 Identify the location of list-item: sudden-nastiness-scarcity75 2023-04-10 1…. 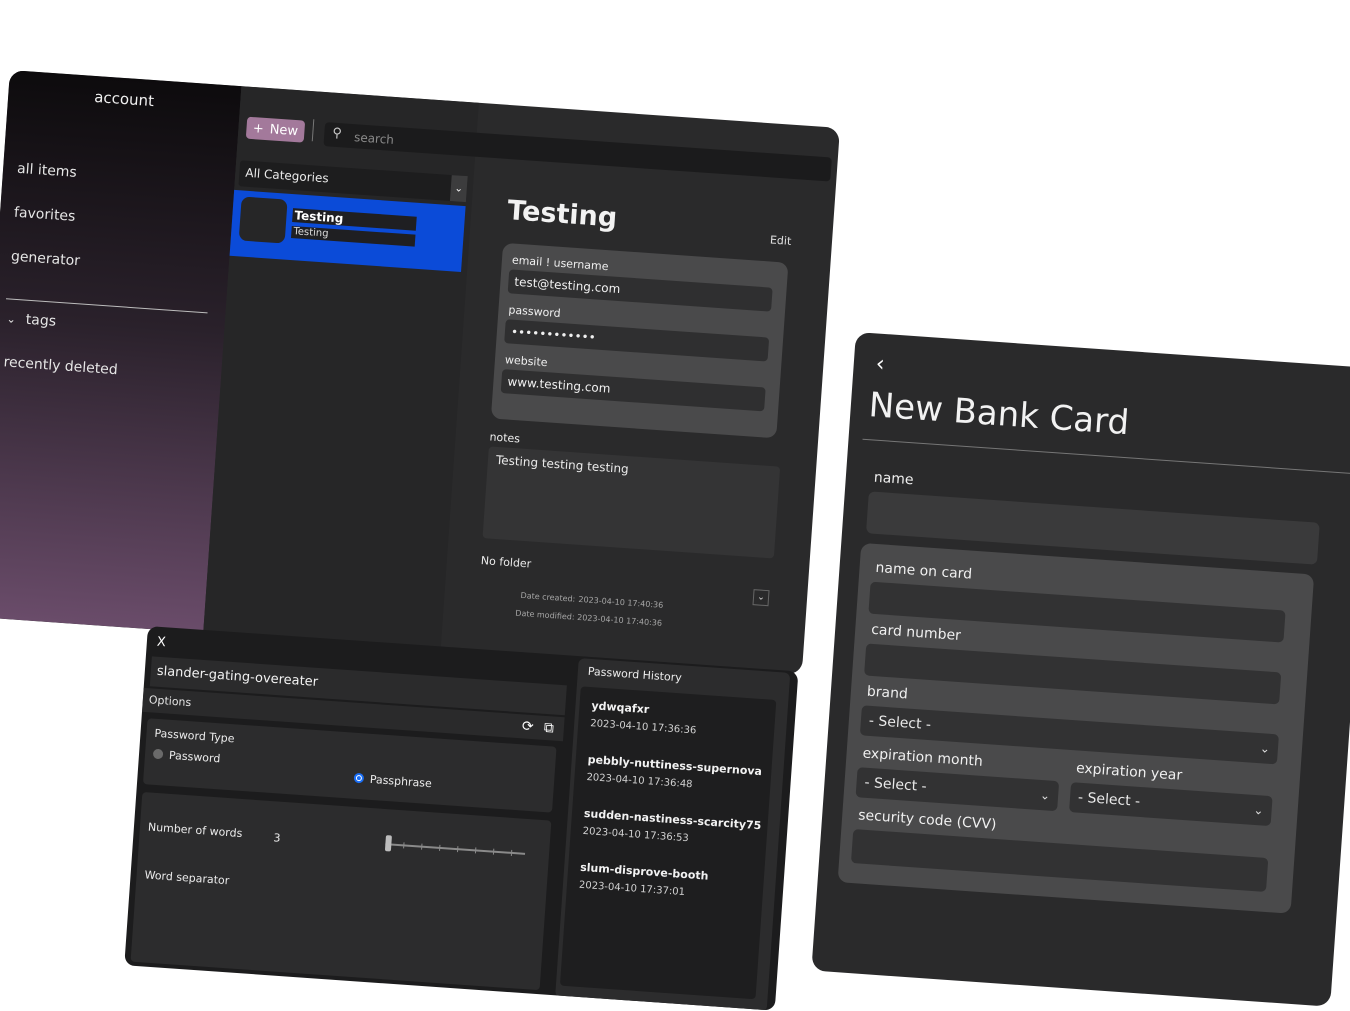
(671, 828).